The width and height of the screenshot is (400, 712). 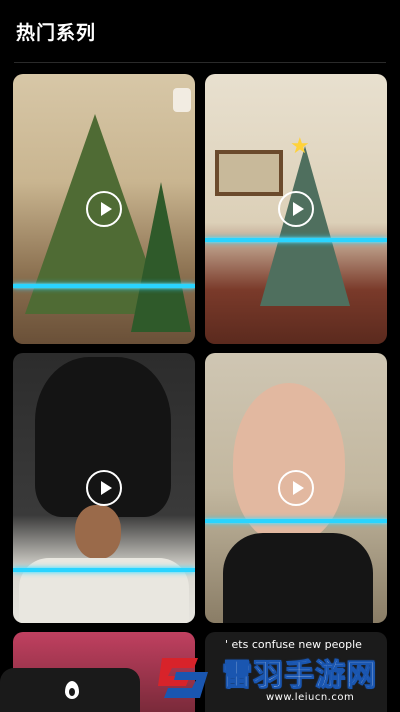 I want to click on flame-icon, so click(x=72, y=690).